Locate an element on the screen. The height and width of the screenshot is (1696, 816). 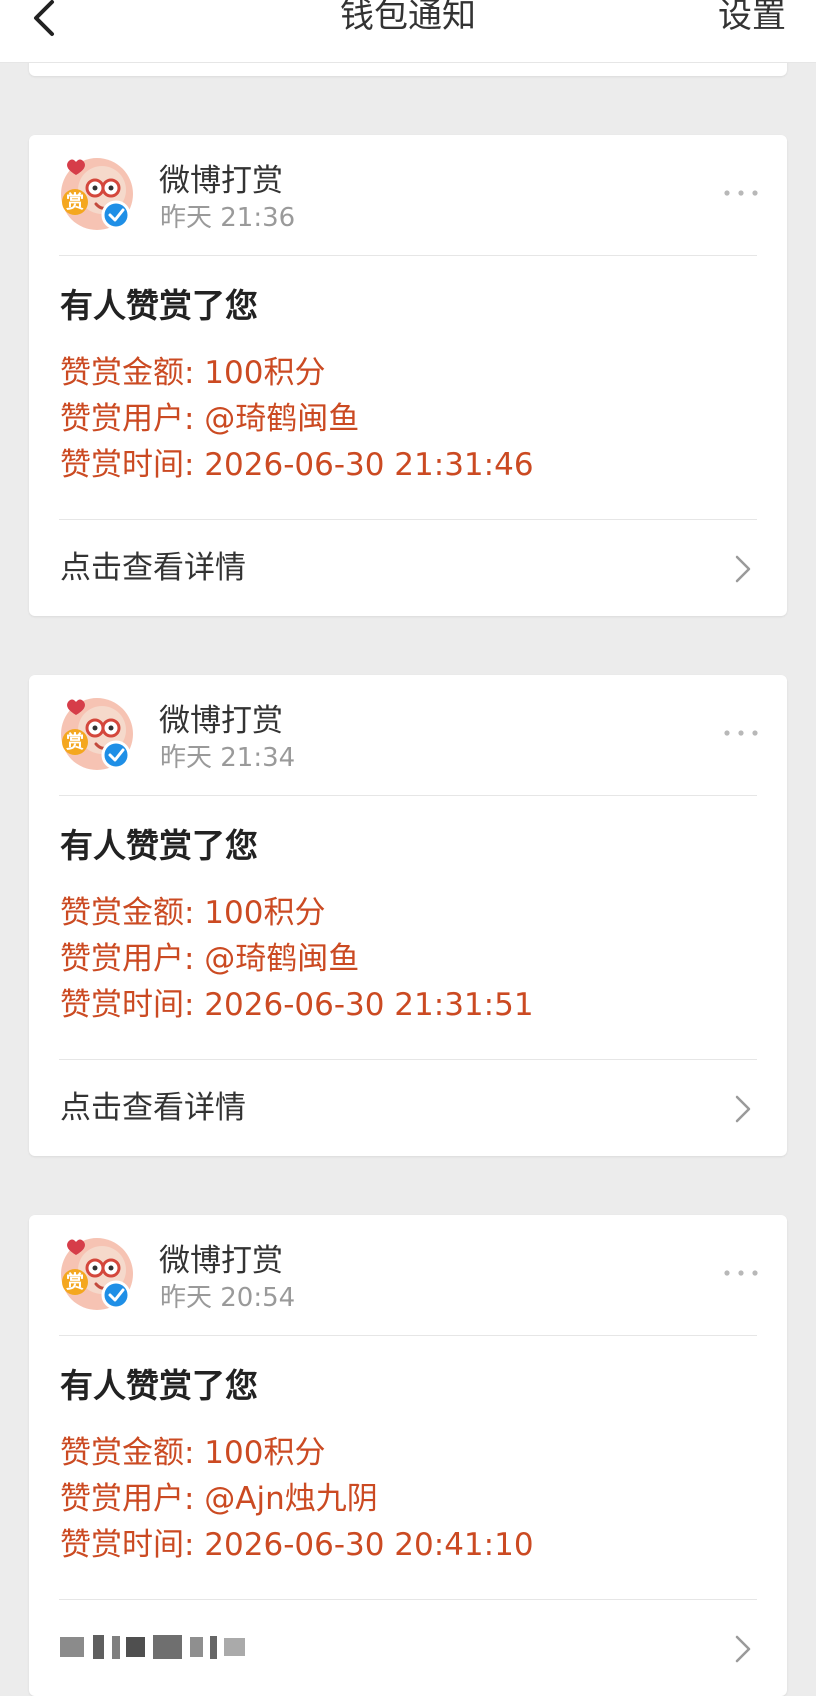
reward-user: 赞赏用户: @Ajn烛九阴 is located at coordinates (219, 1499).